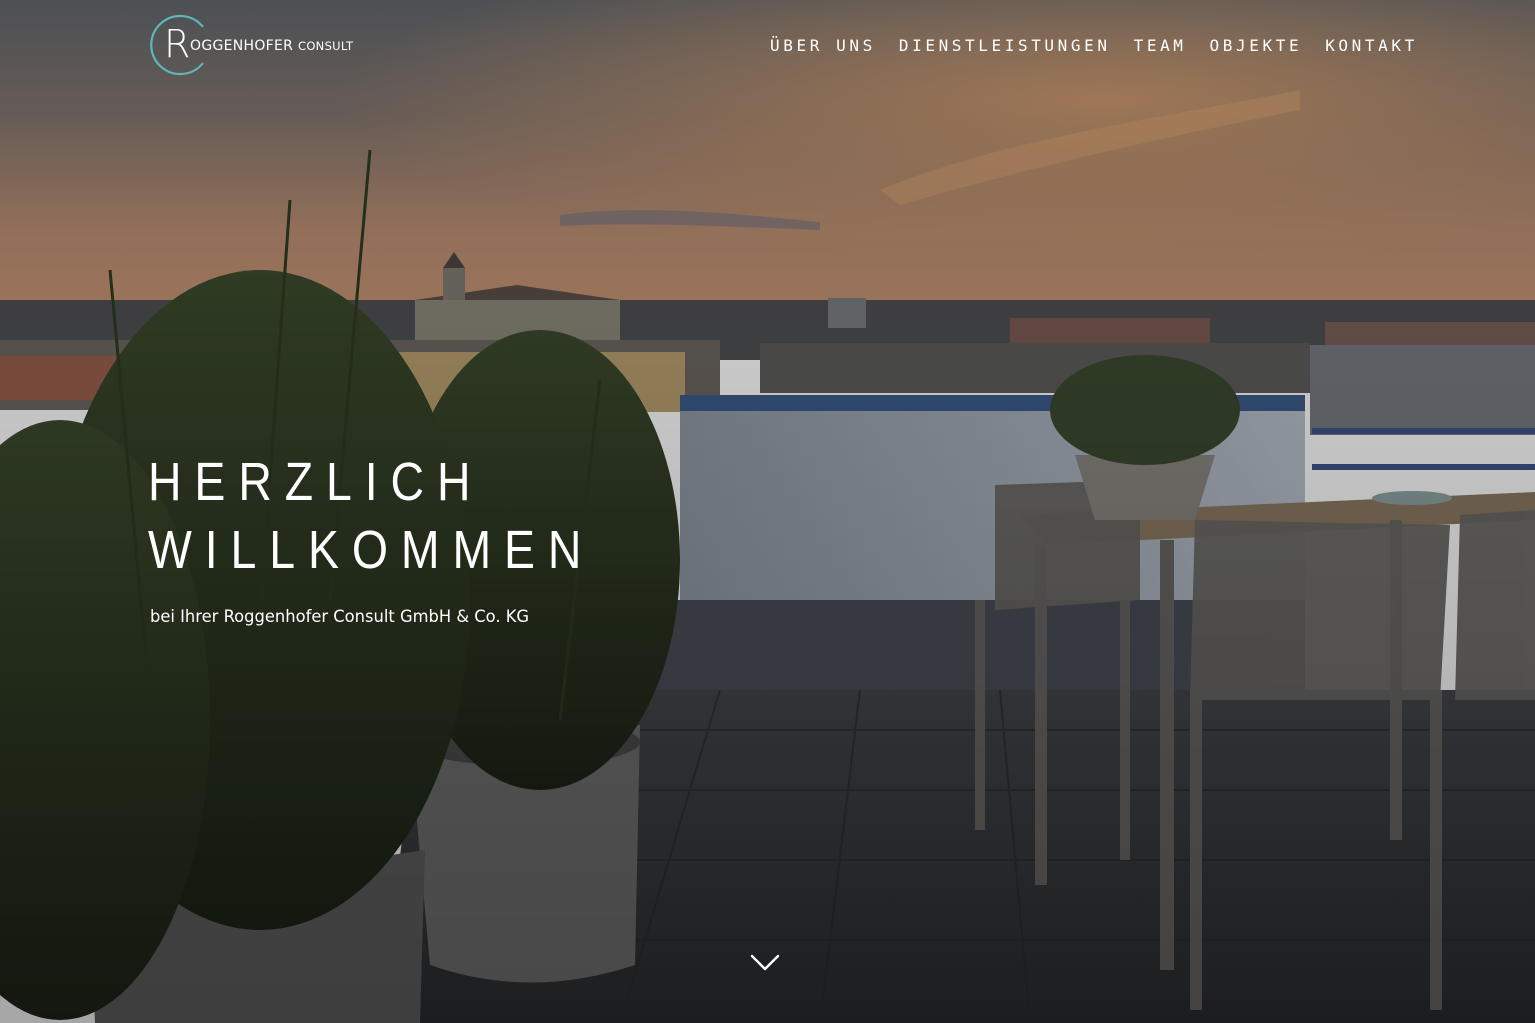  What do you see at coordinates (371, 550) in the screenshot?
I see `hero-headline-line2: WILLKOMMEN` at bounding box center [371, 550].